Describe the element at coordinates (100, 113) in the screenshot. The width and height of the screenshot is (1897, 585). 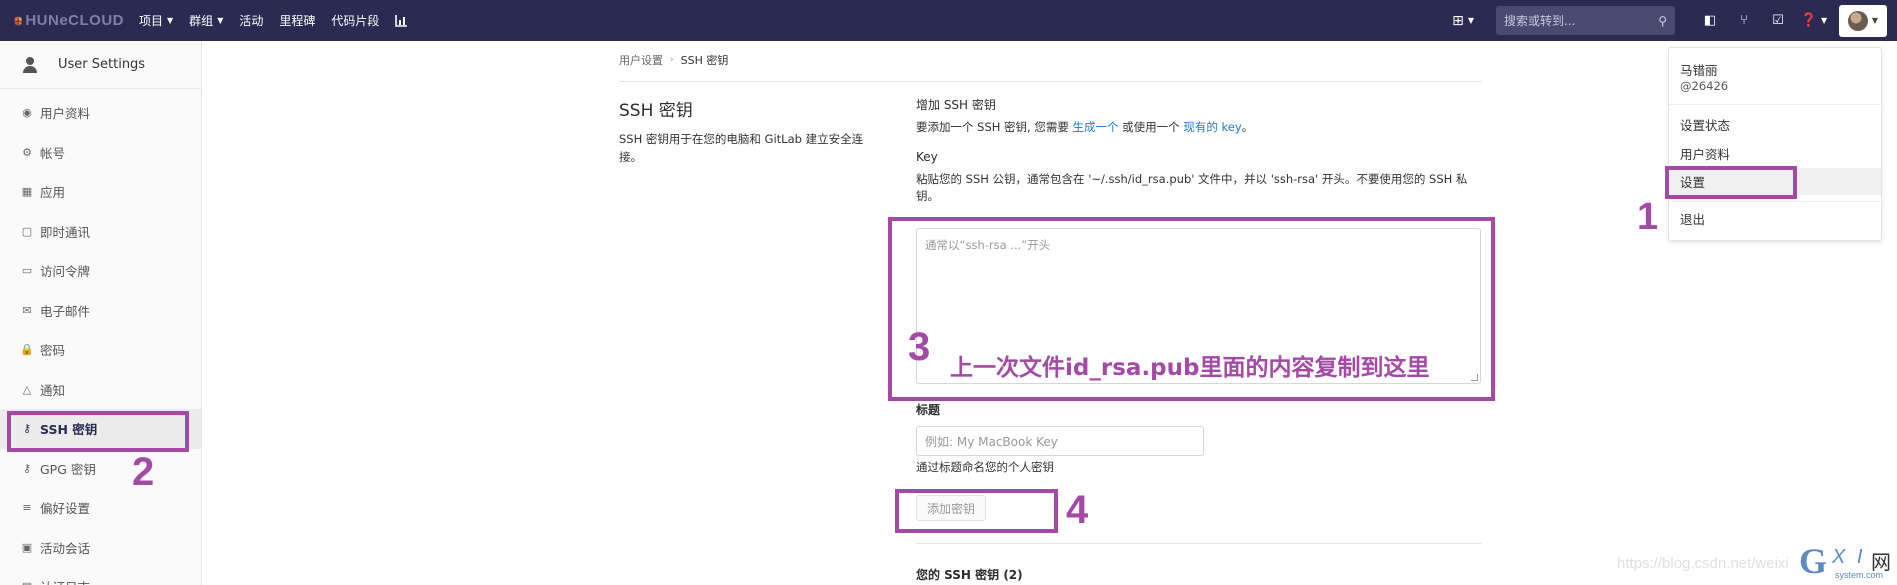
I see `sidebar-item: ◉ 用户资料` at that location.